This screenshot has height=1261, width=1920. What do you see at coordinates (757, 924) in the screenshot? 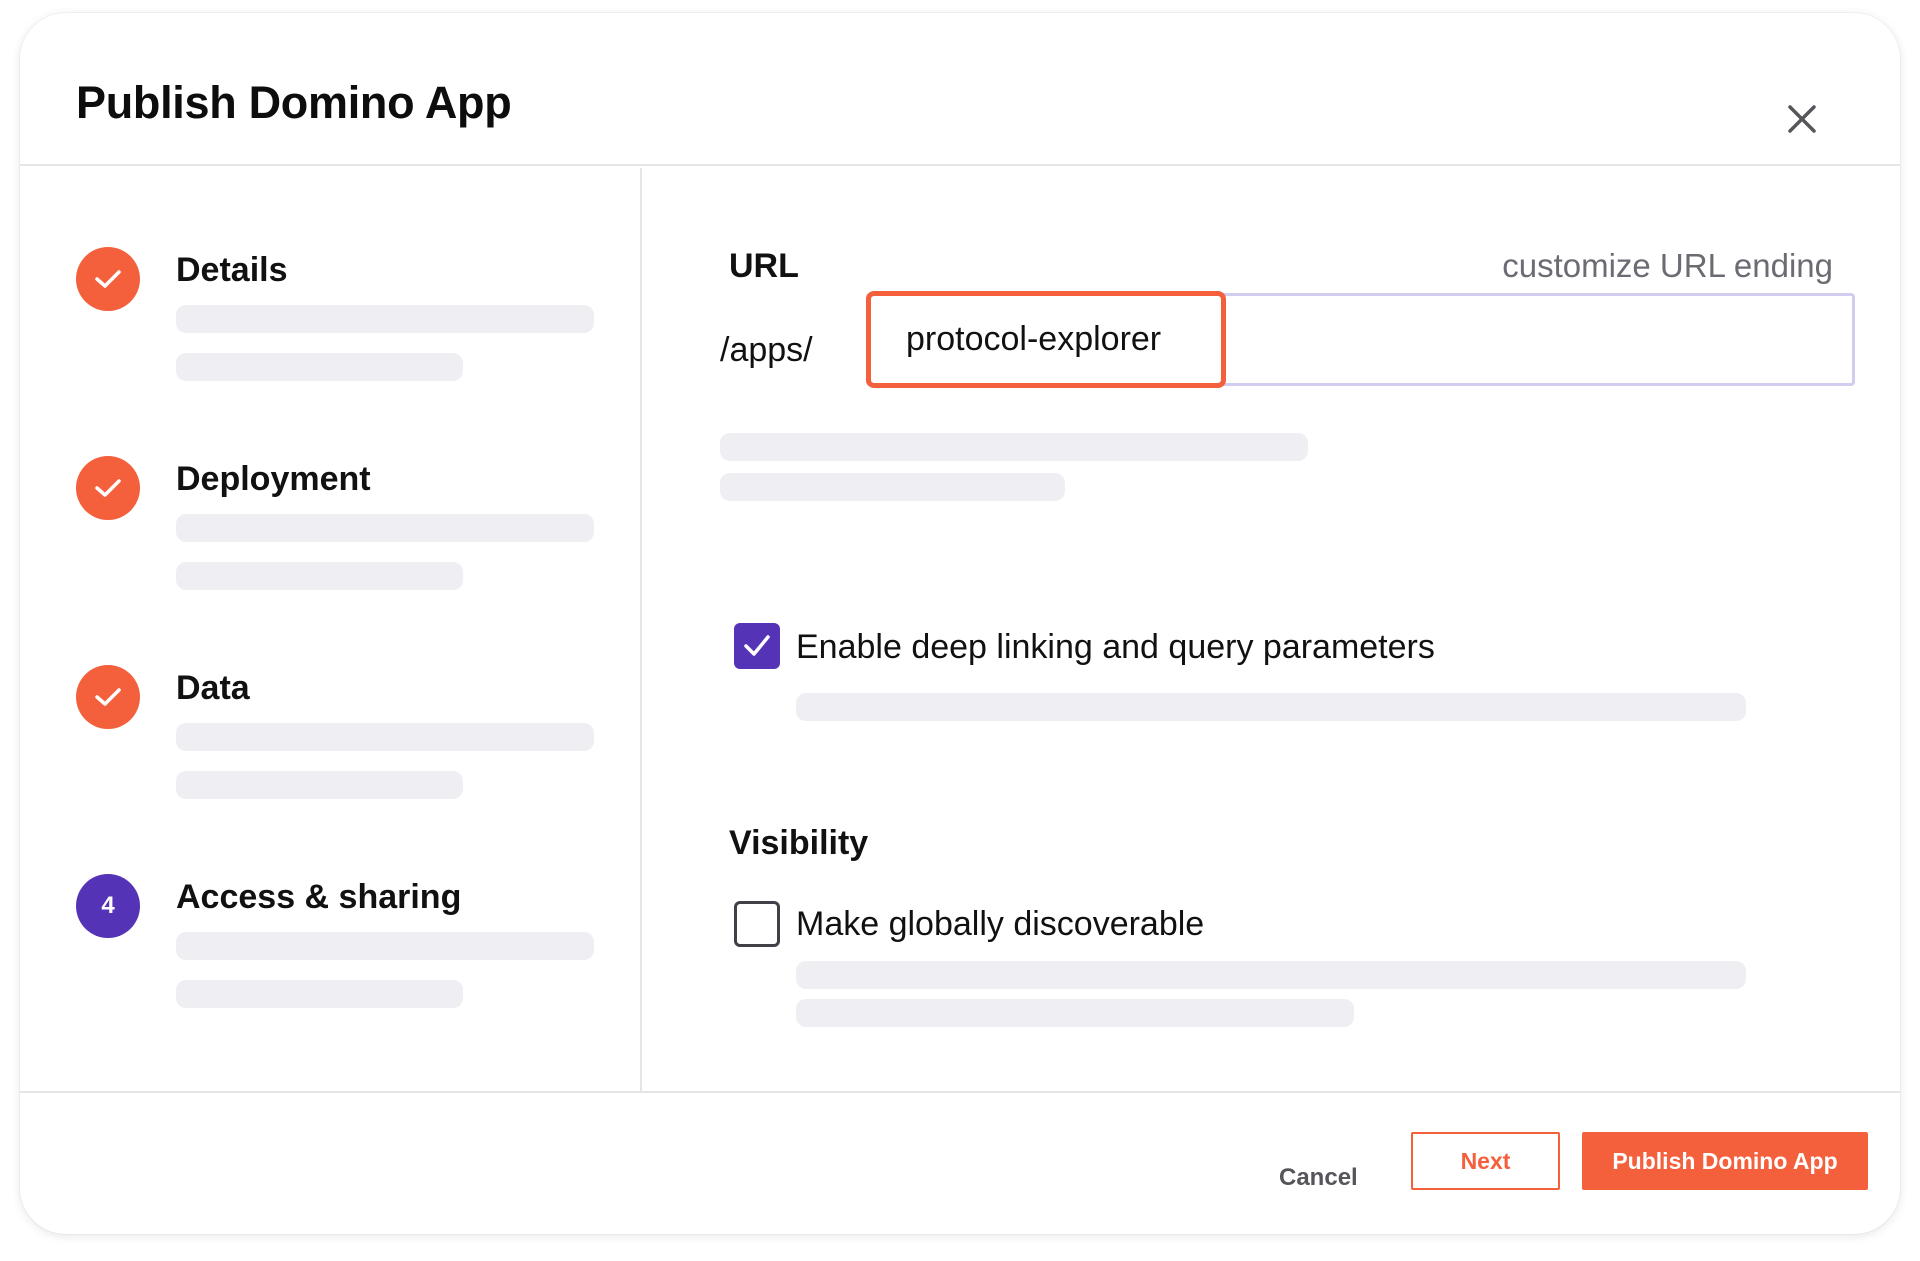
I see `discoverable-checkbox` at bounding box center [757, 924].